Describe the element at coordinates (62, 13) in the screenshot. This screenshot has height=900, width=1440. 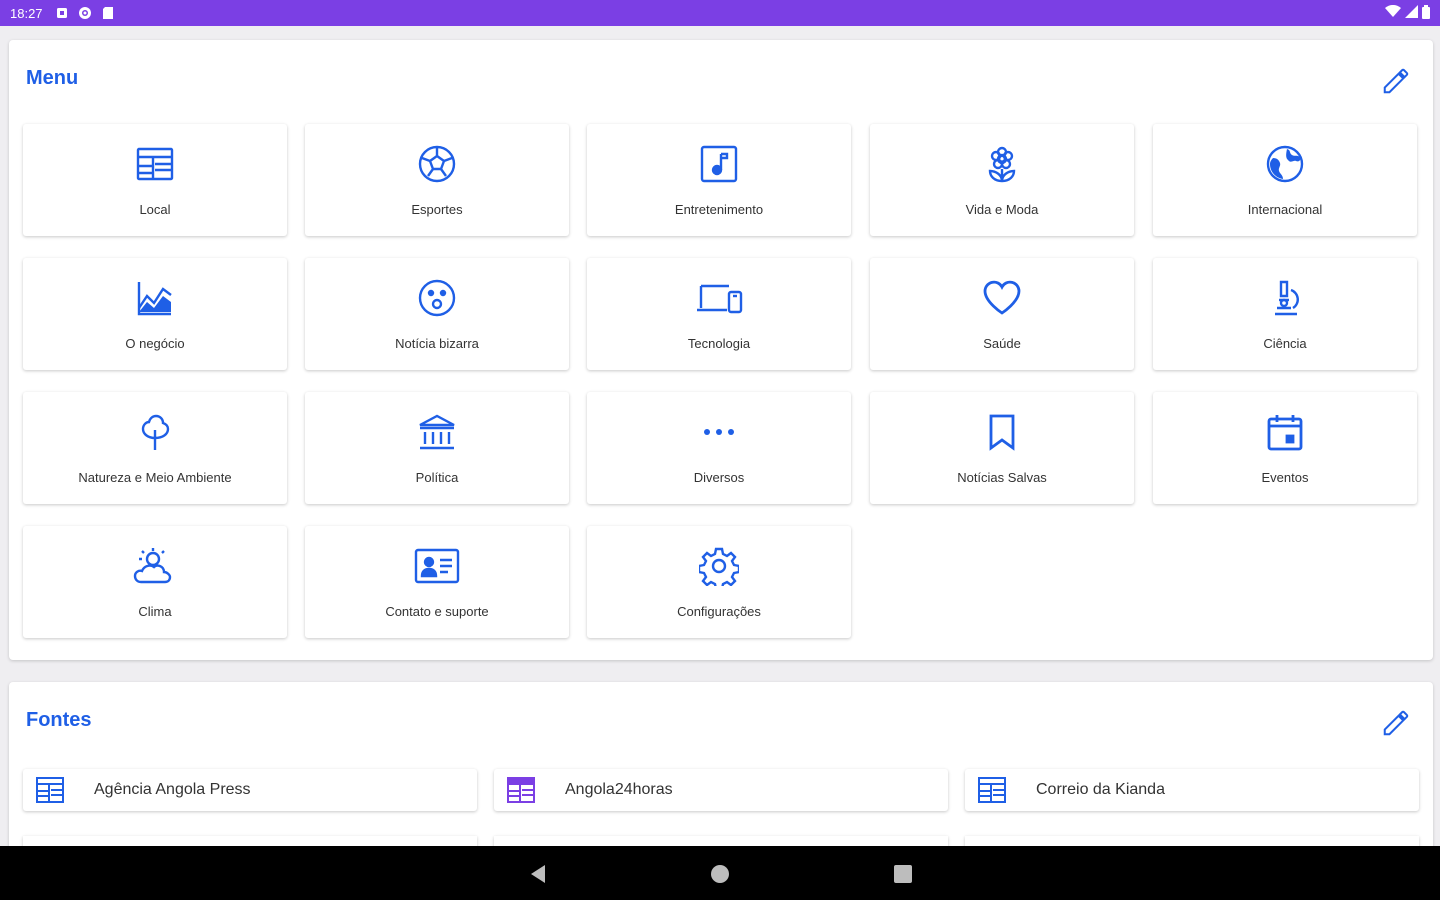
I see `notification-icon` at that location.